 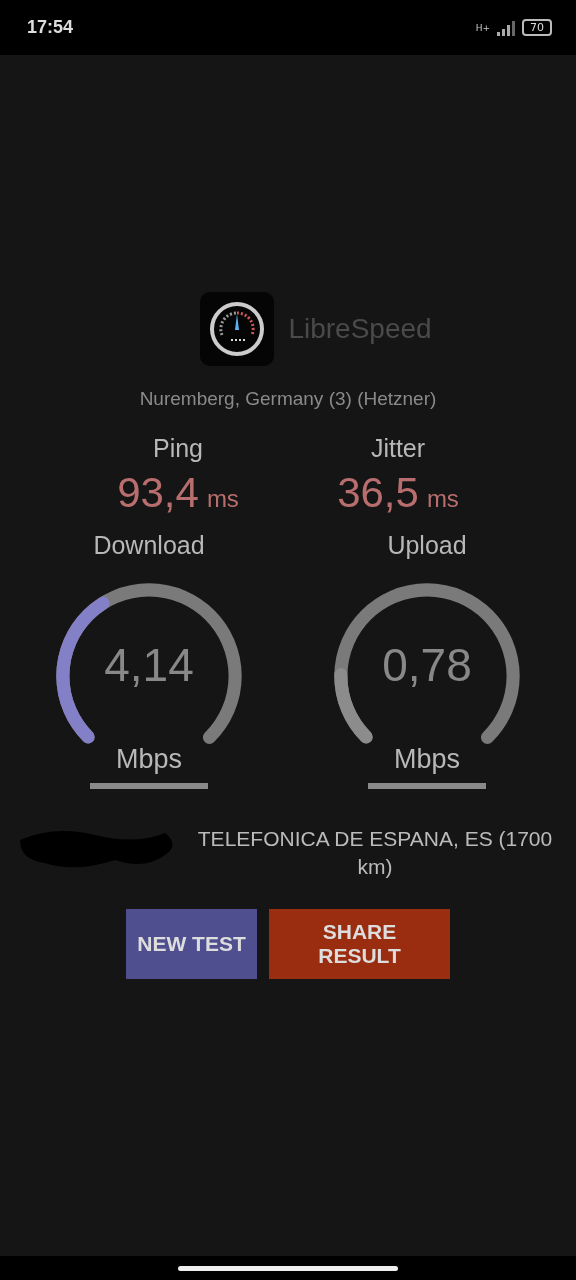 What do you see at coordinates (50, 27) in the screenshot?
I see `clock: 17:54` at bounding box center [50, 27].